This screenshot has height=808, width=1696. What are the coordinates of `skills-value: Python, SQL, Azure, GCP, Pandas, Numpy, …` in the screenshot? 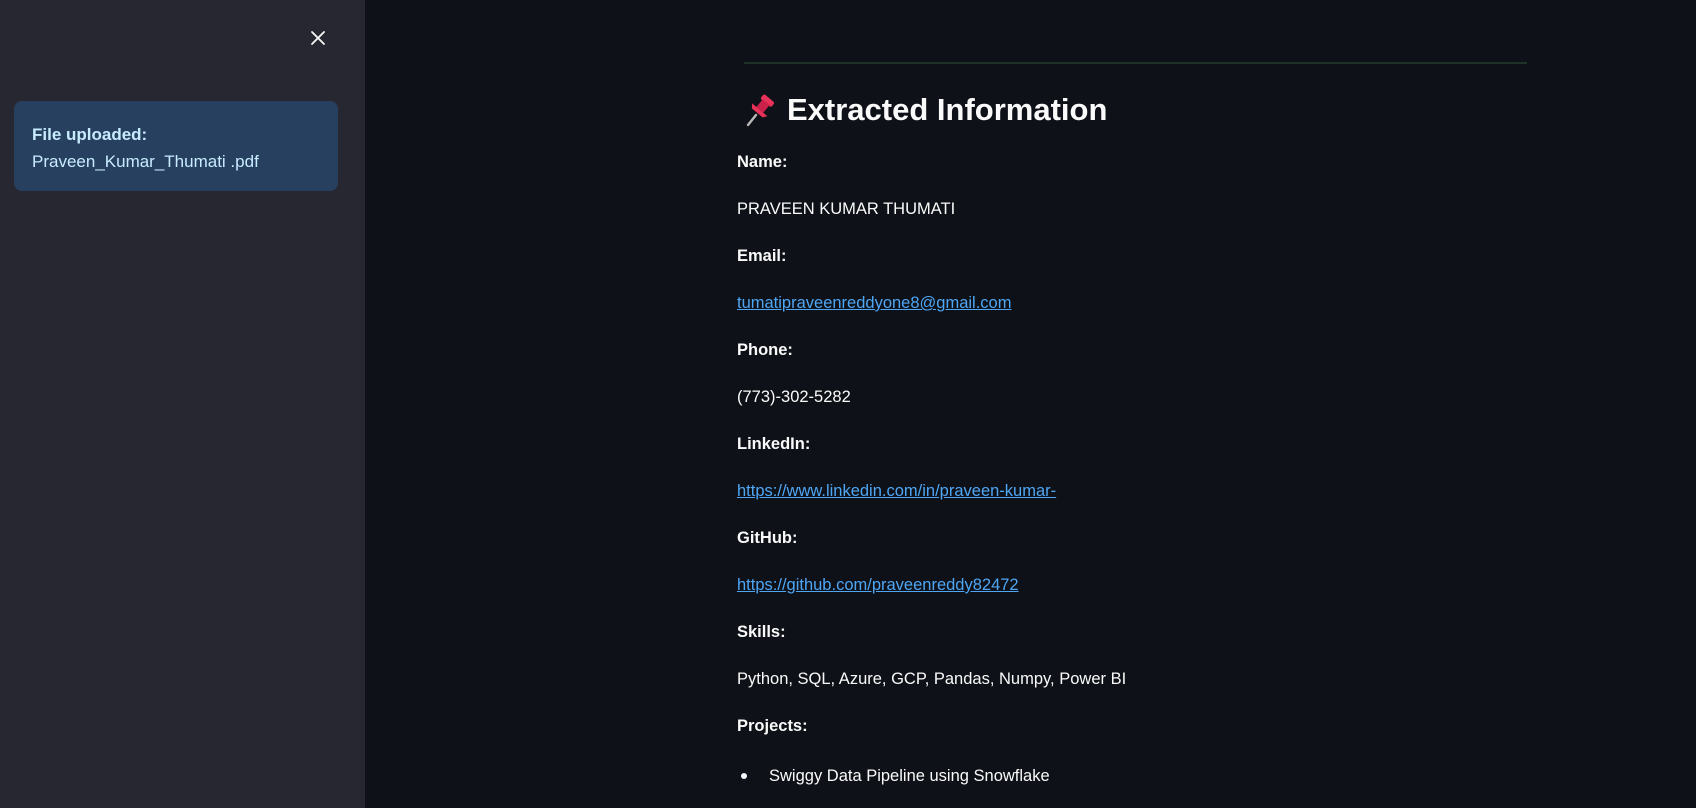 It's located at (932, 679).